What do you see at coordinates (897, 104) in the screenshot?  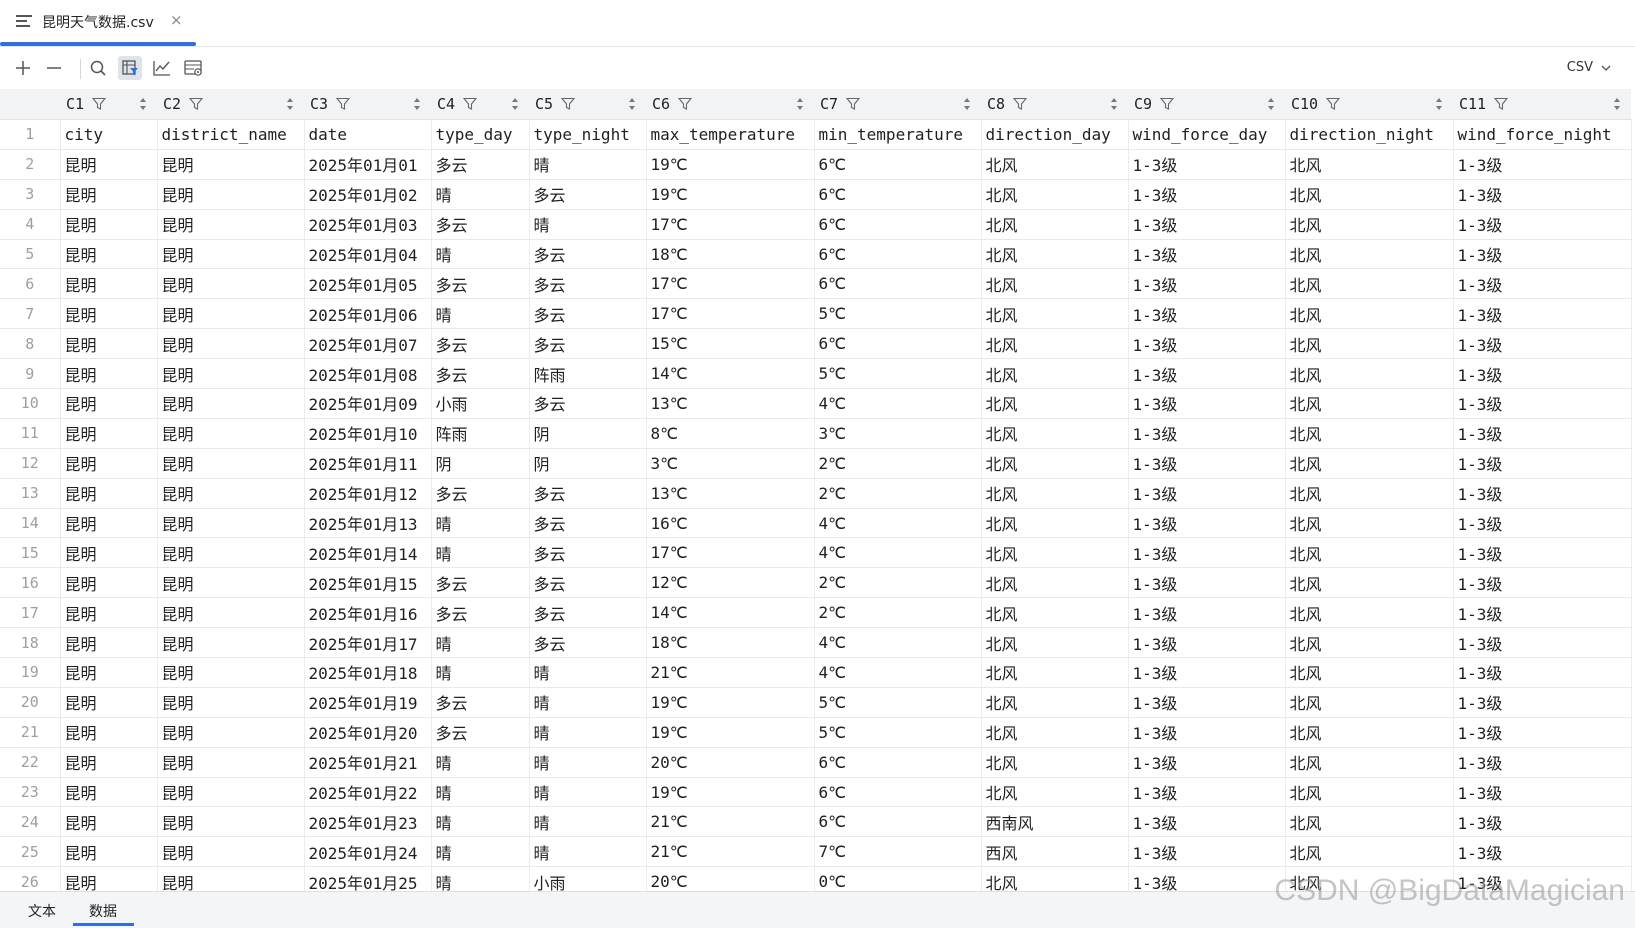 I see `column-header-7: C7` at bounding box center [897, 104].